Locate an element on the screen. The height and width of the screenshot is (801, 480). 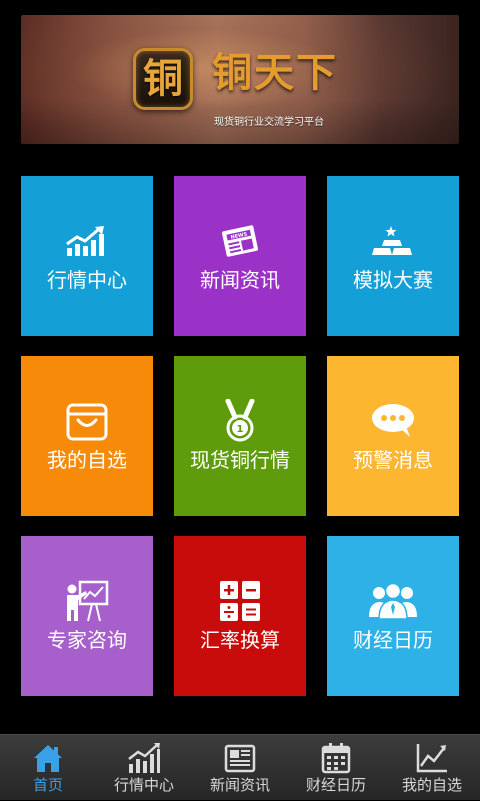
app-subtitle: 现货铜行业交流学习平台 is located at coordinates (269, 122).